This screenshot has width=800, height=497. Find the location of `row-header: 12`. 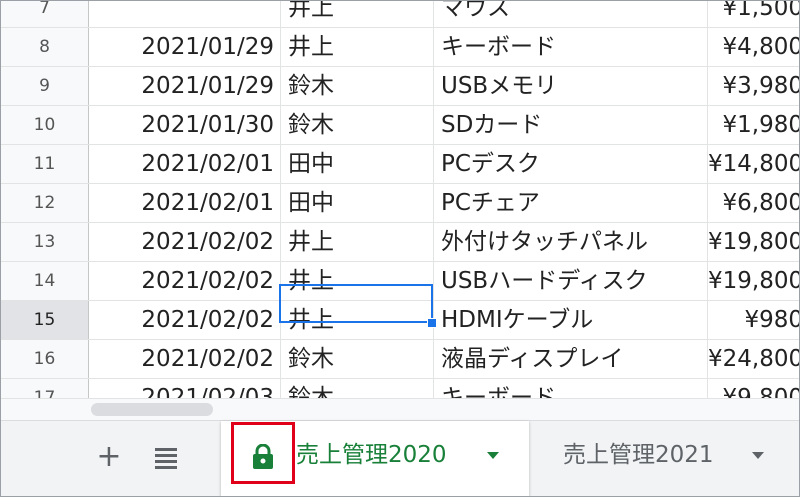

row-header: 12 is located at coordinates (45, 203).